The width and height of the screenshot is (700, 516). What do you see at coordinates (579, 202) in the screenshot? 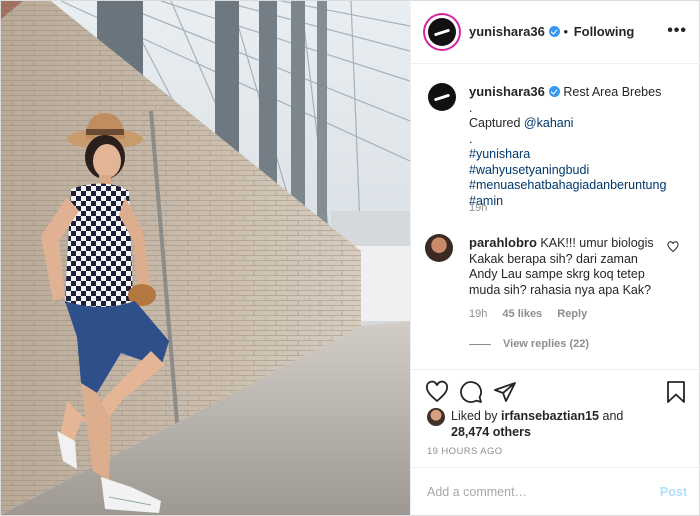
I see `hashtag-link: #amin` at bounding box center [579, 202].